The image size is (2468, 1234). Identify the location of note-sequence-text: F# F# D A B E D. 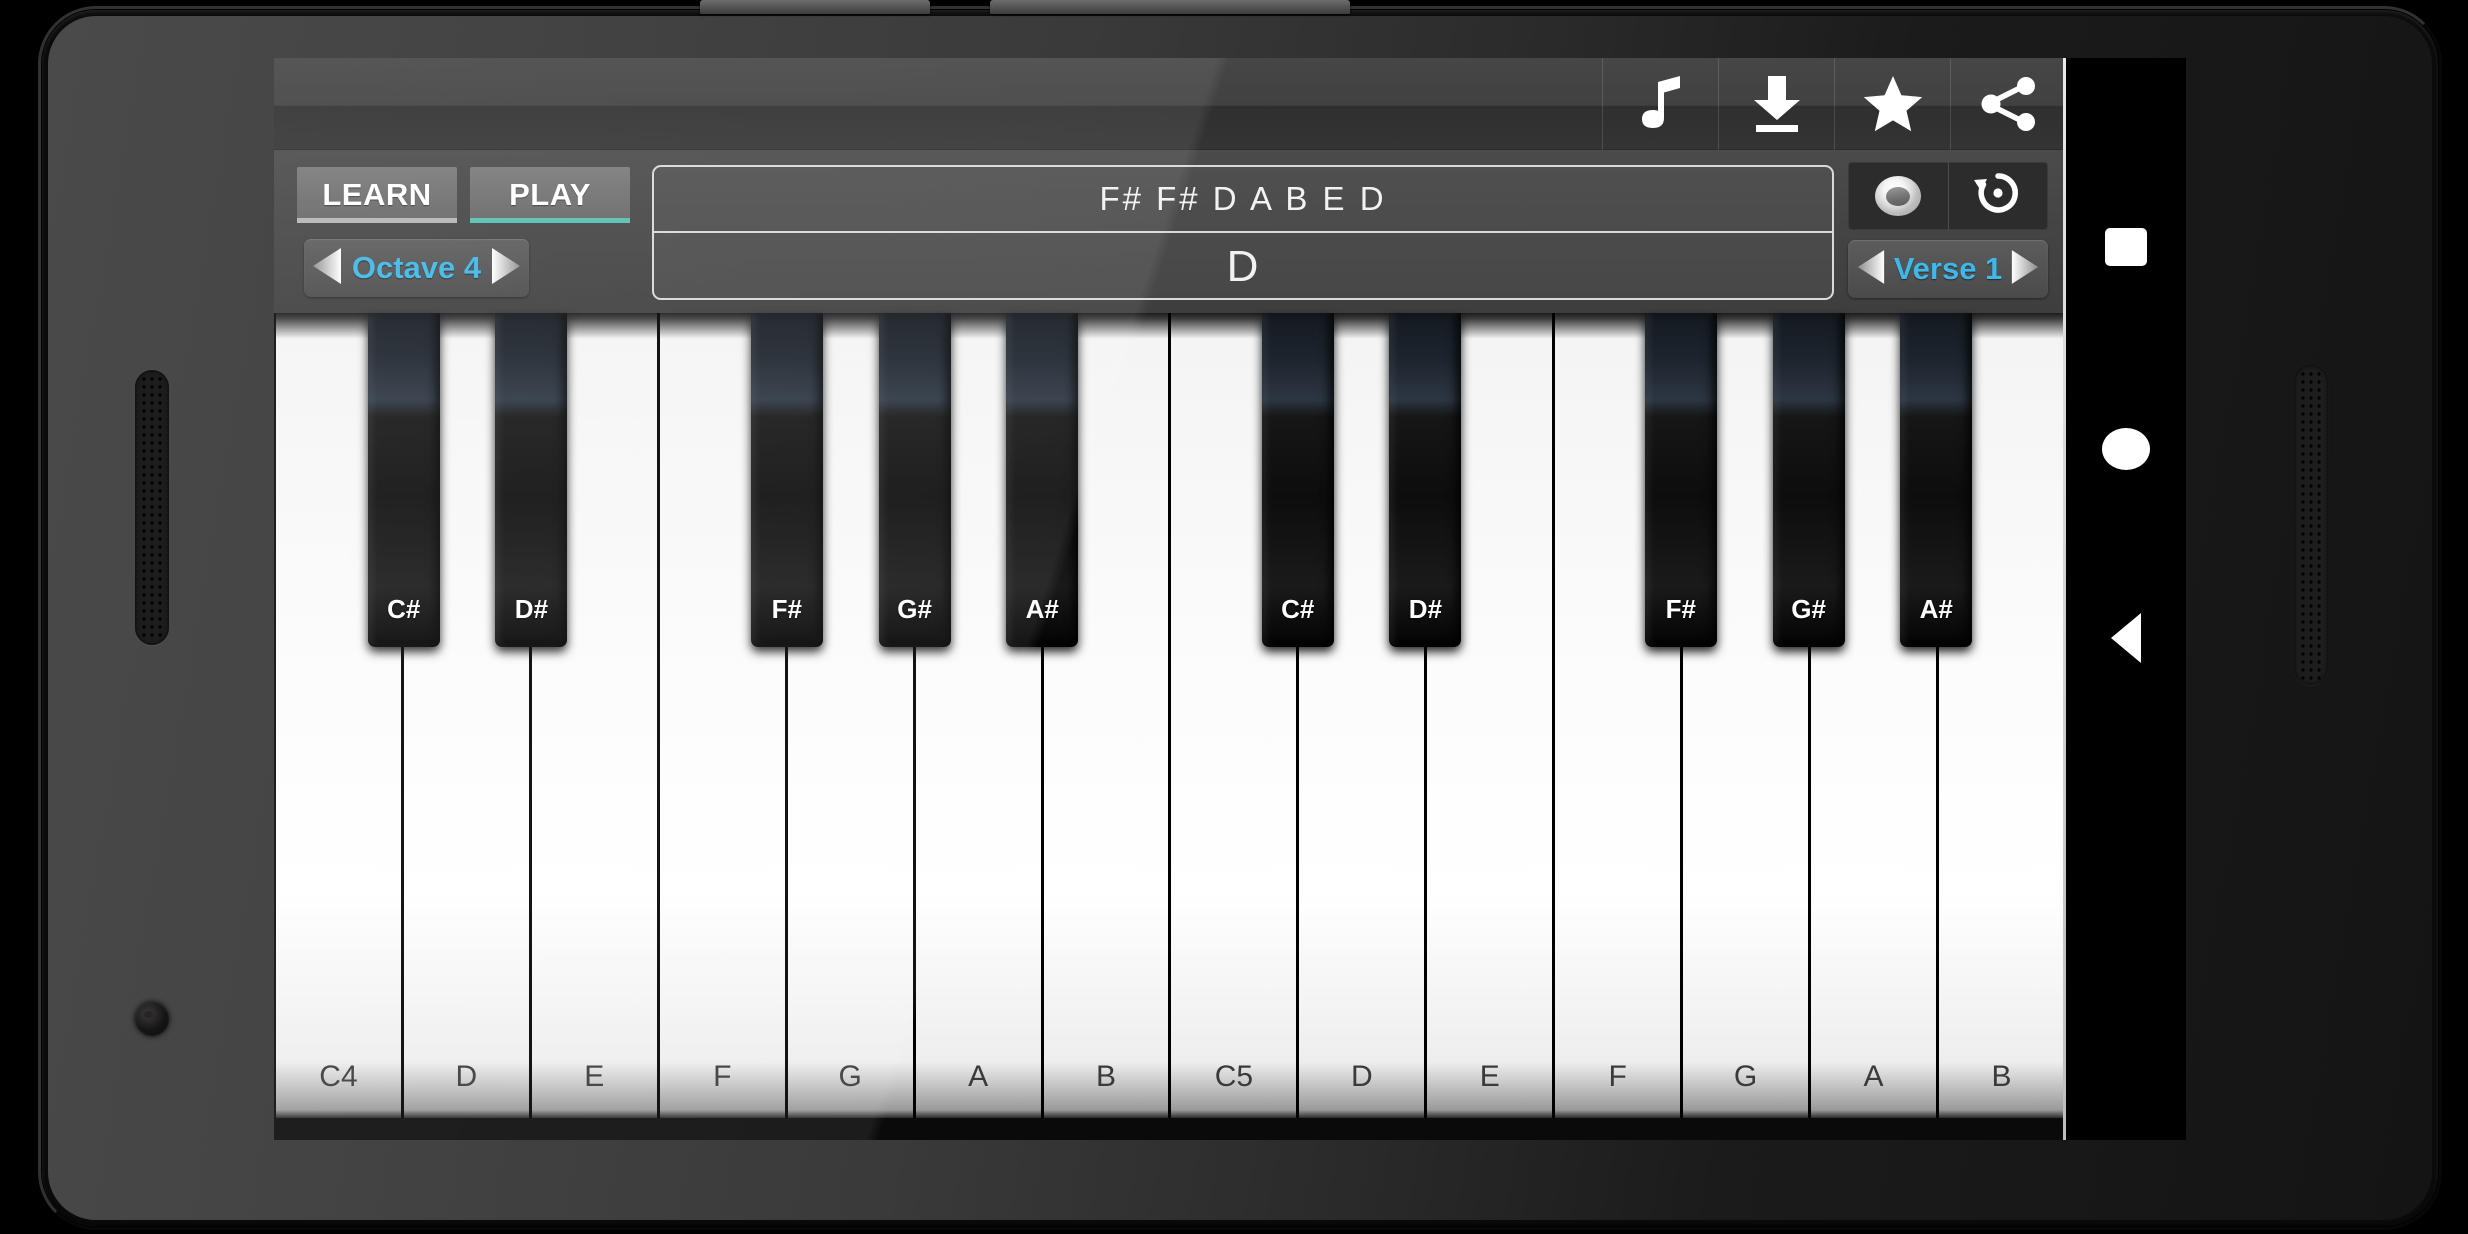
(1243, 200).